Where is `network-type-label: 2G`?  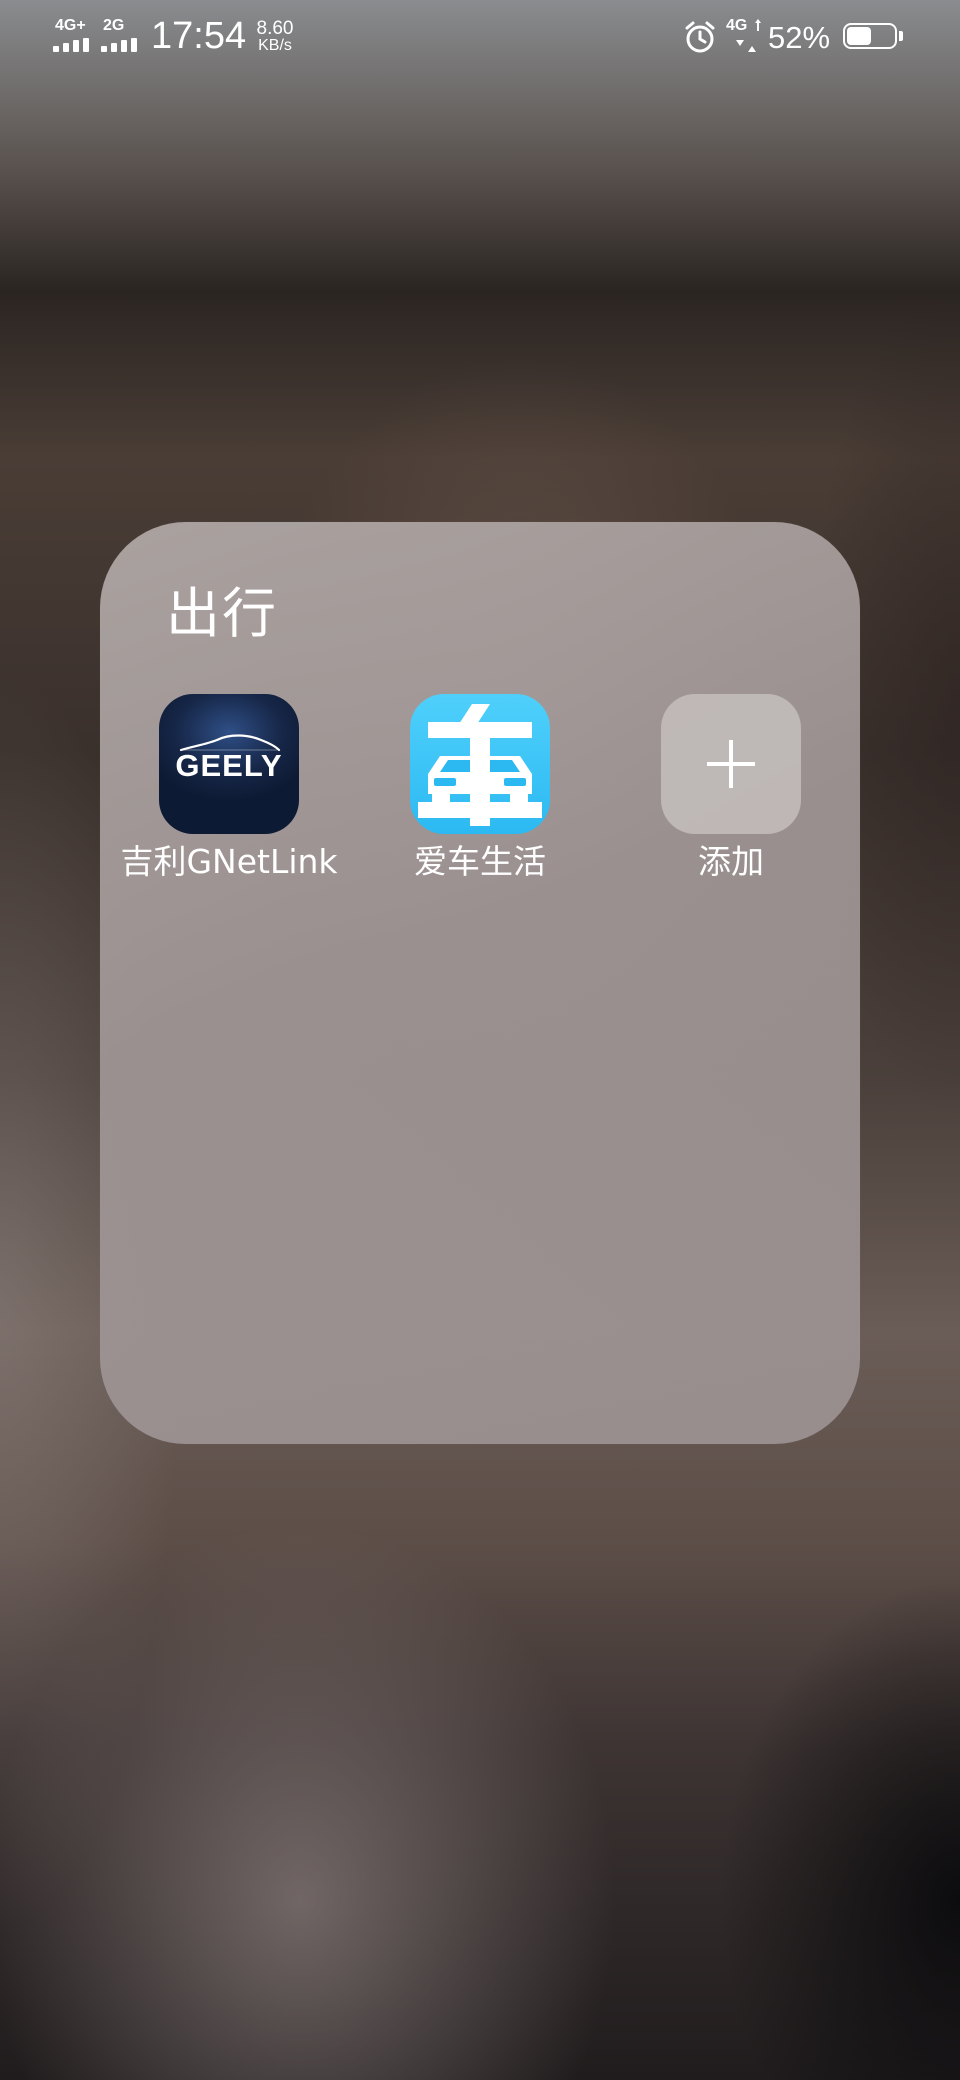 network-type-label: 2G is located at coordinates (114, 25).